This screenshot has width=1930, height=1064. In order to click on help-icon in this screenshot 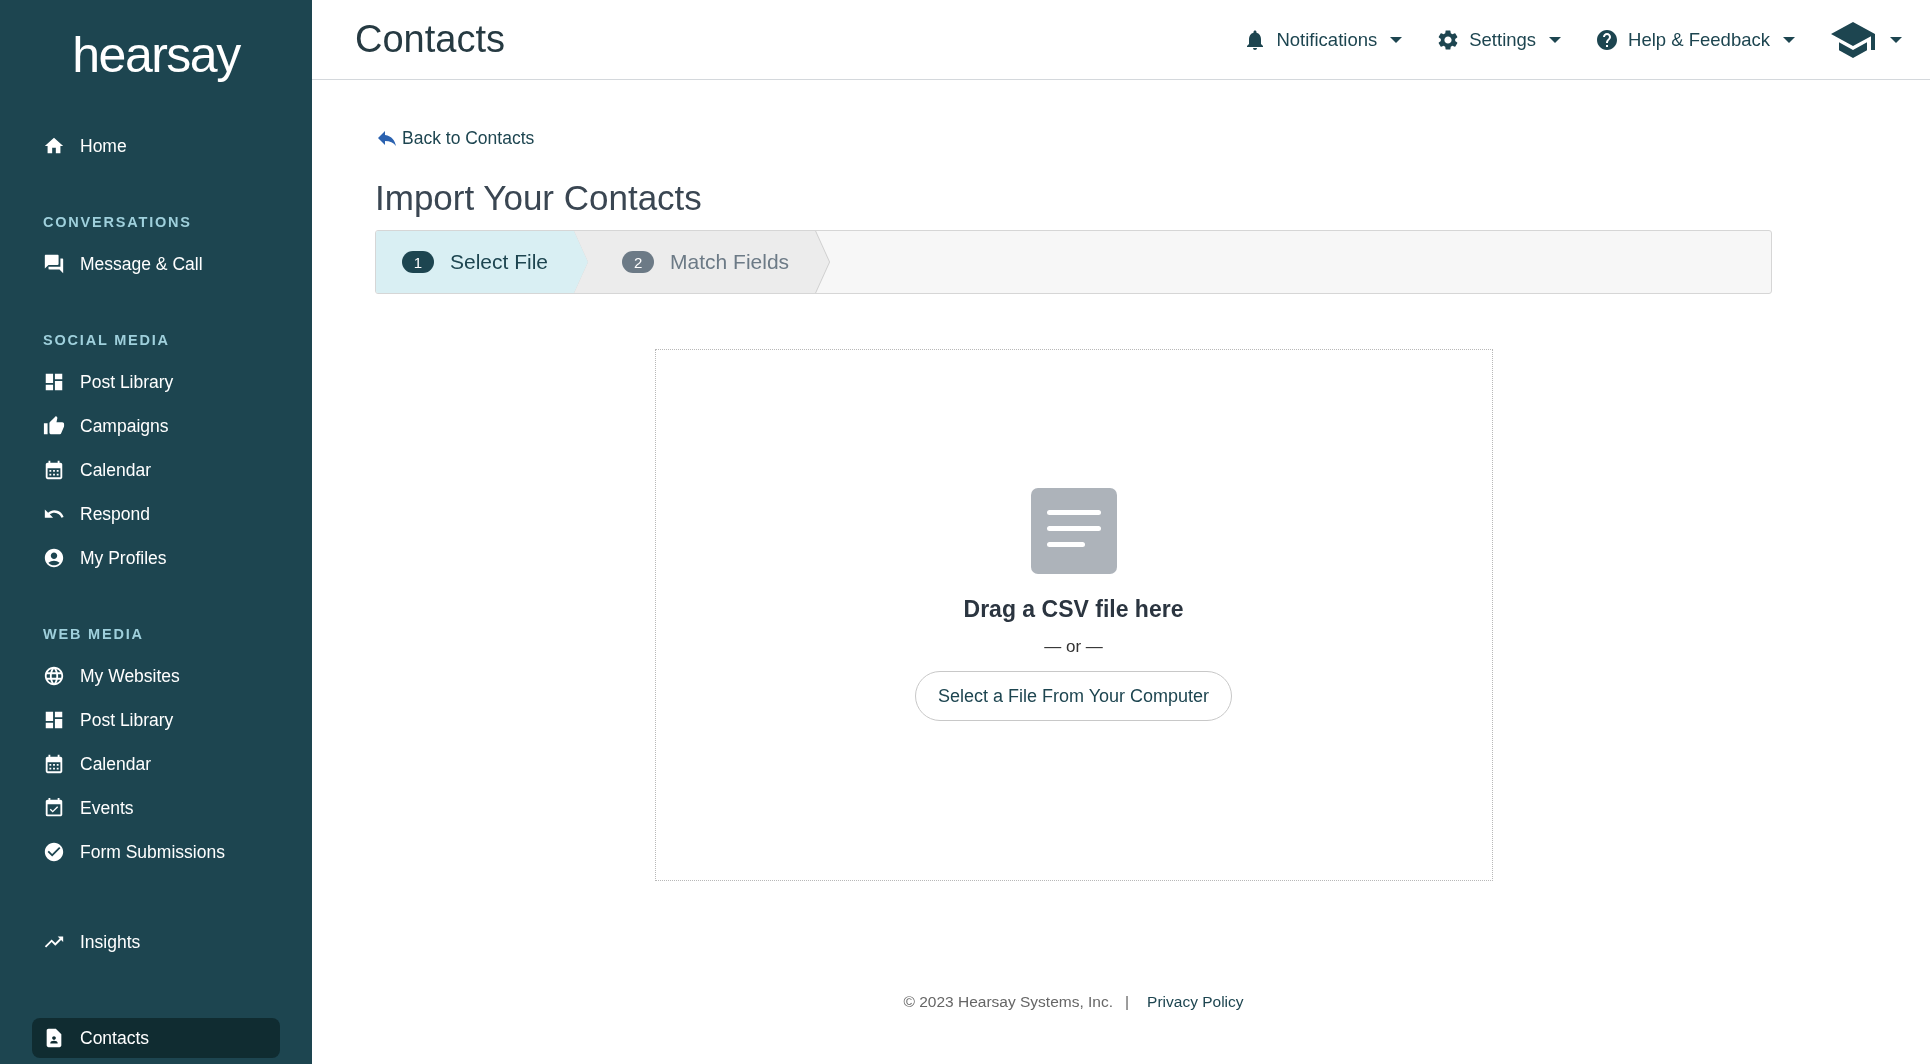, I will do `click(1607, 39)`.